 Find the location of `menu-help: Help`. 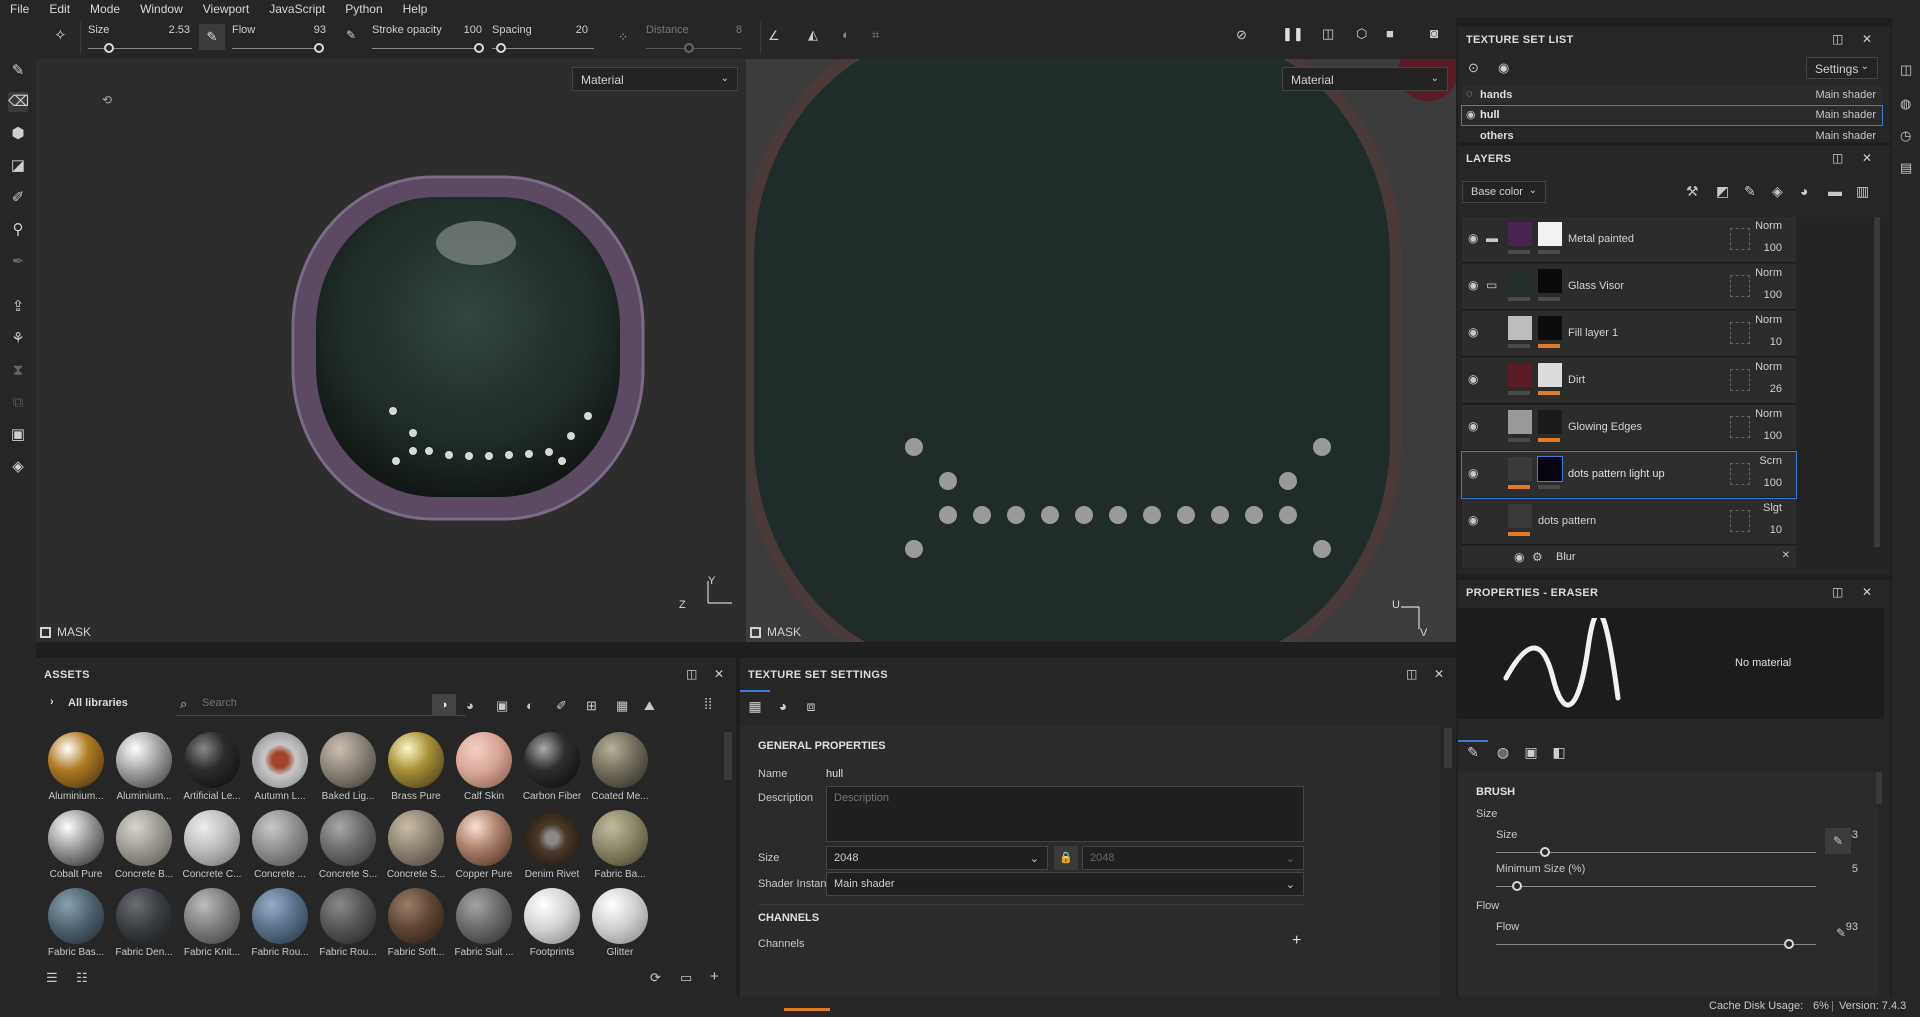

menu-help: Help is located at coordinates (415, 9).